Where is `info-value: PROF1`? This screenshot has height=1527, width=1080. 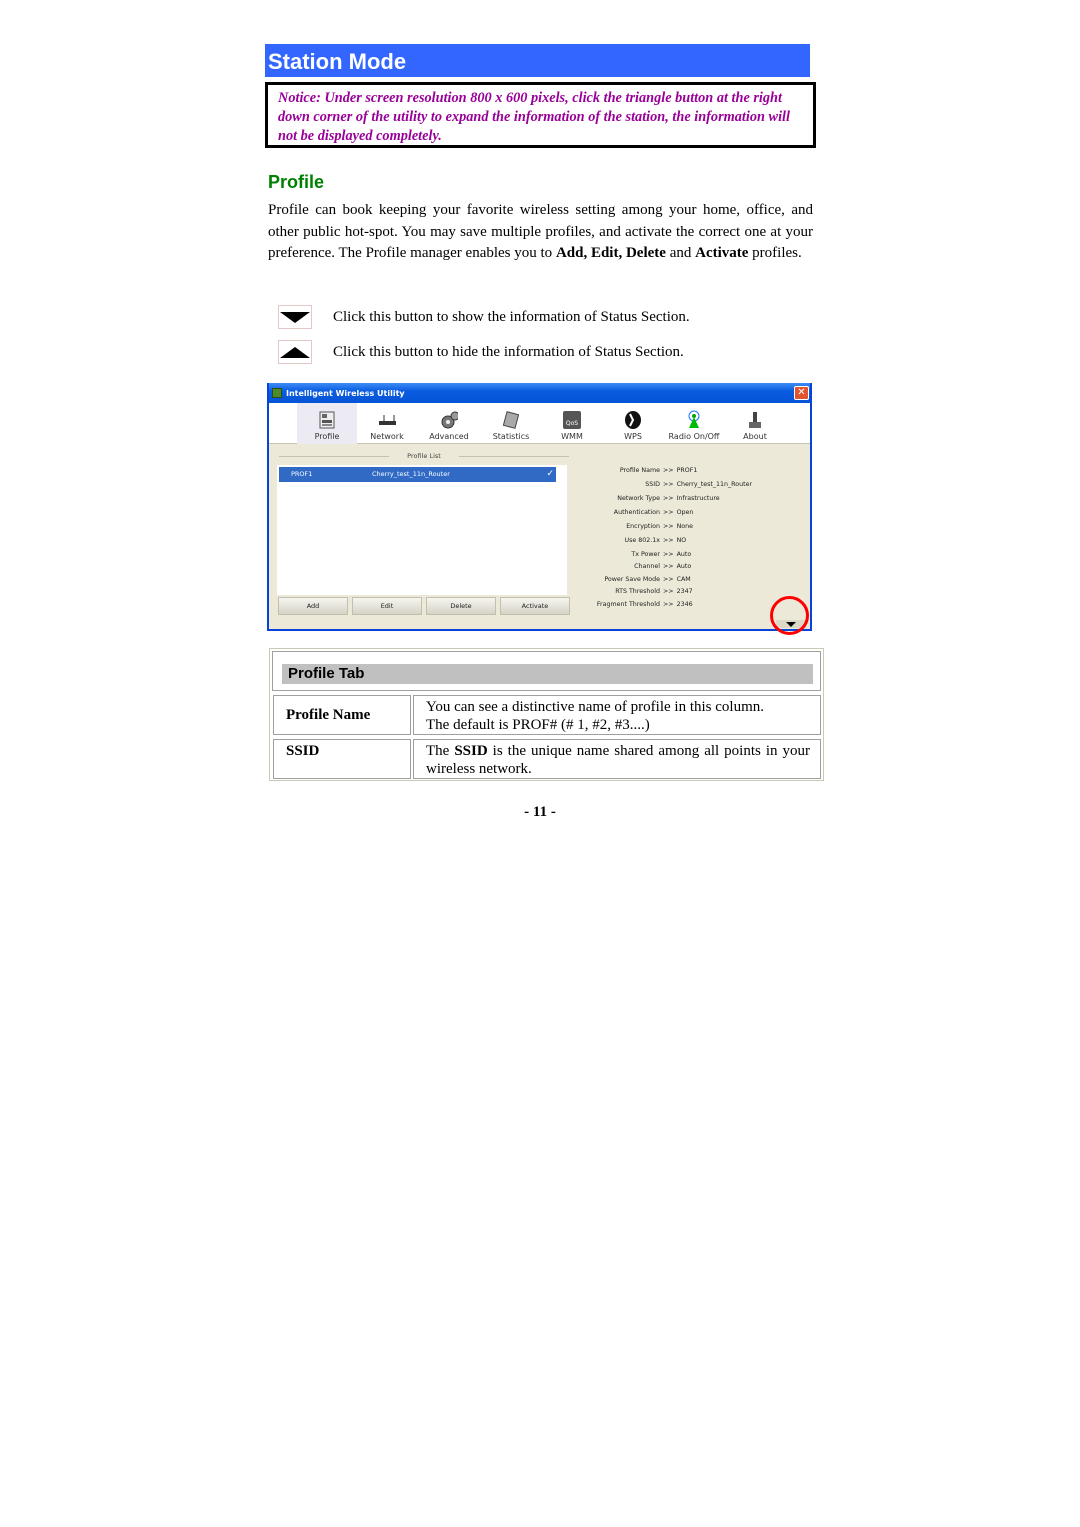
info-value: PROF1 is located at coordinates (687, 470).